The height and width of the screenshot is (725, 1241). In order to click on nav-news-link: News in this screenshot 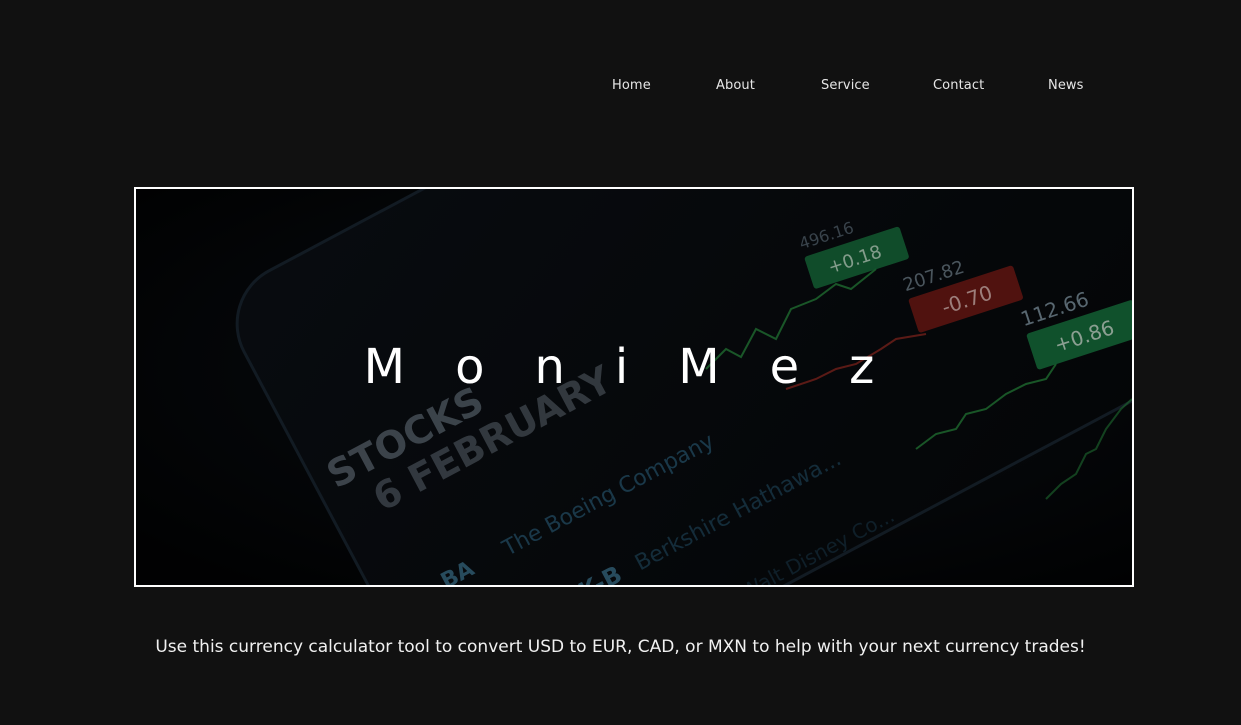, I will do `click(1066, 85)`.